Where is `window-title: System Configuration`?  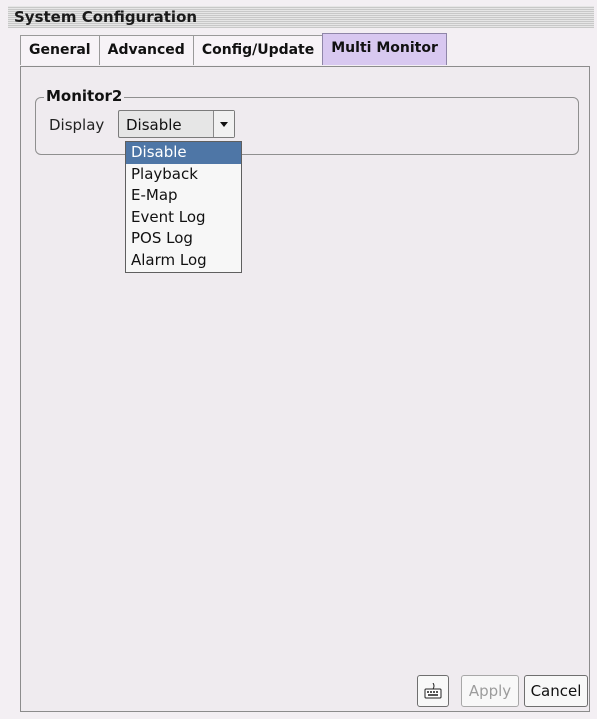
window-title: System Configuration is located at coordinates (106, 17).